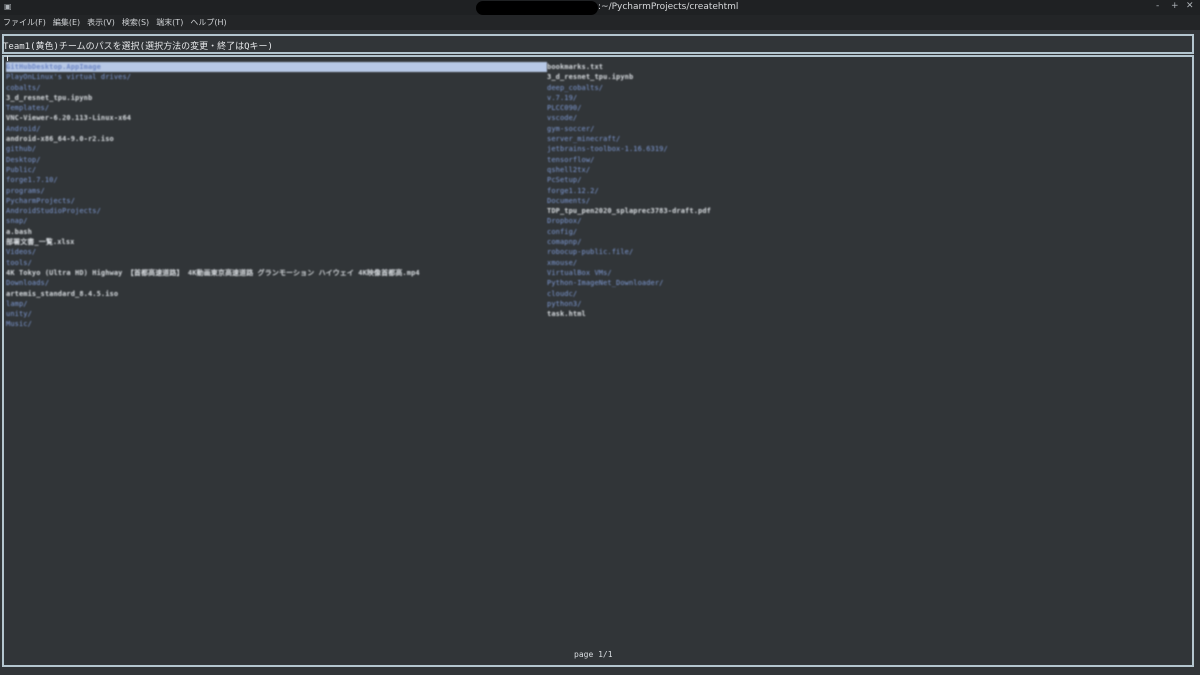 This screenshot has width=1200, height=675. I want to click on file-list-item: Documents/, so click(629, 201).